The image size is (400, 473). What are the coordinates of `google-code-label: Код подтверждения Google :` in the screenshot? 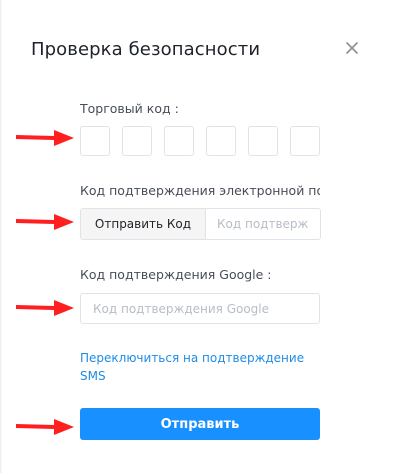 It's located at (176, 274).